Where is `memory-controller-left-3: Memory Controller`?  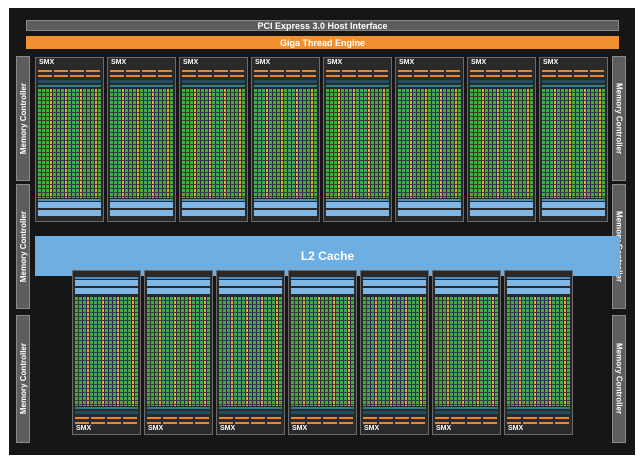
memory-controller-left-3: Memory Controller is located at coordinates (23, 379).